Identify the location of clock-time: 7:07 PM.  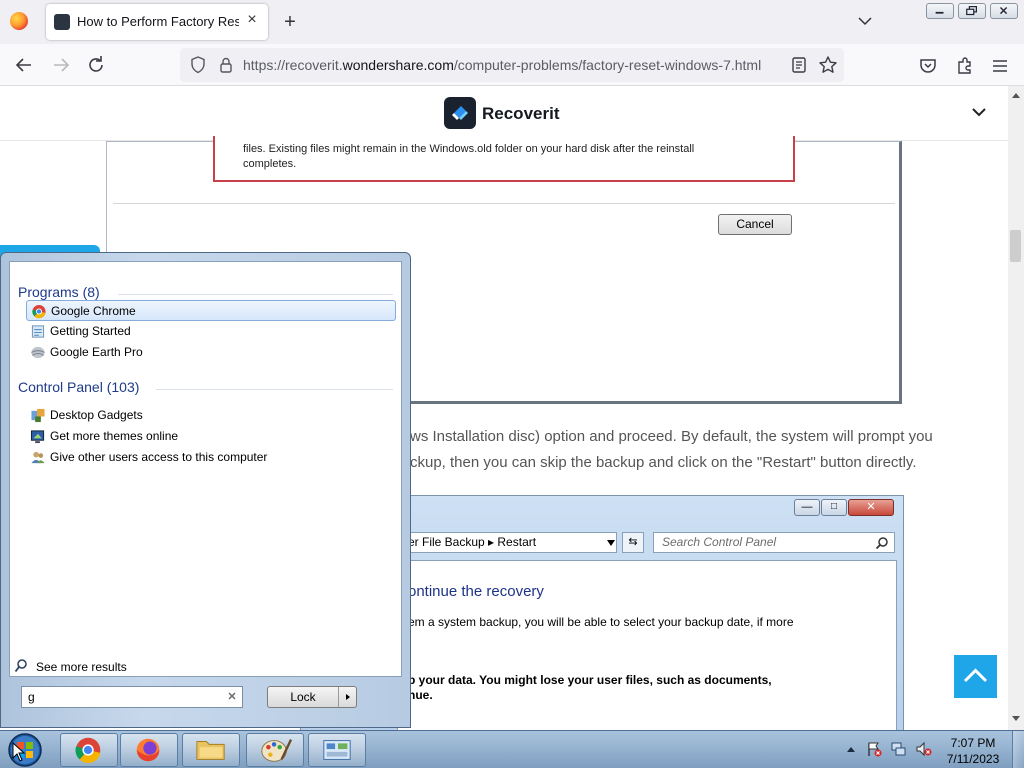
(973, 743).